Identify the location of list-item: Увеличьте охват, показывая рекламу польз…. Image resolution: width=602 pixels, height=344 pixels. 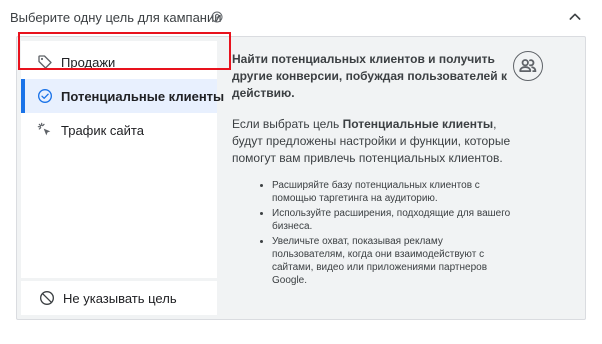
(394, 261).